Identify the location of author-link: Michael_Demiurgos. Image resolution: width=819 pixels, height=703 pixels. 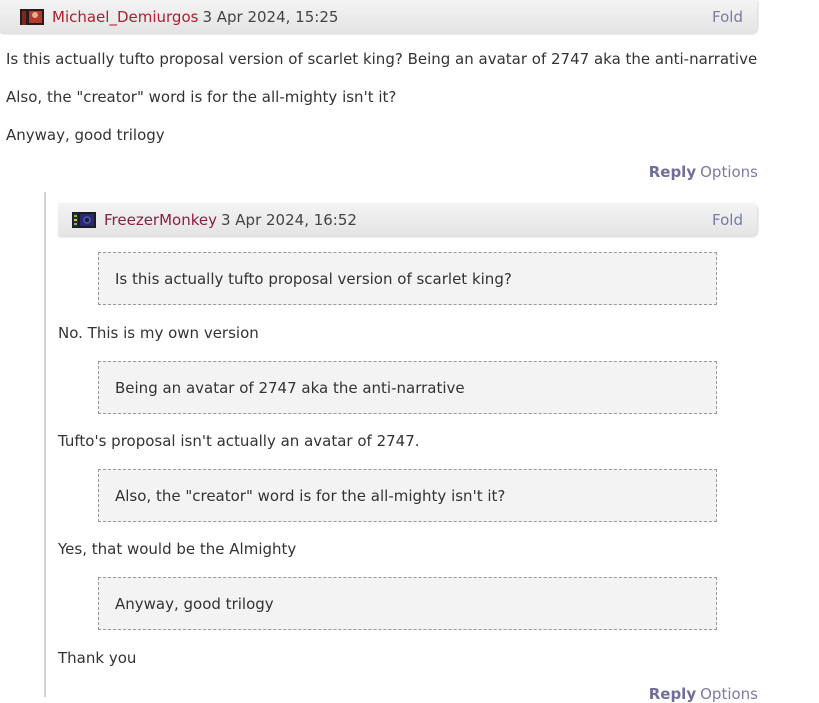
(125, 17).